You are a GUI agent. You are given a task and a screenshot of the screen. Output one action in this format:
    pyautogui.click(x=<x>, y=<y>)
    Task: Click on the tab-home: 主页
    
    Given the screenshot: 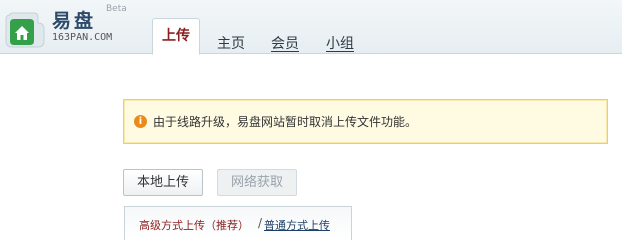 What is the action you would take?
    pyautogui.click(x=231, y=43)
    